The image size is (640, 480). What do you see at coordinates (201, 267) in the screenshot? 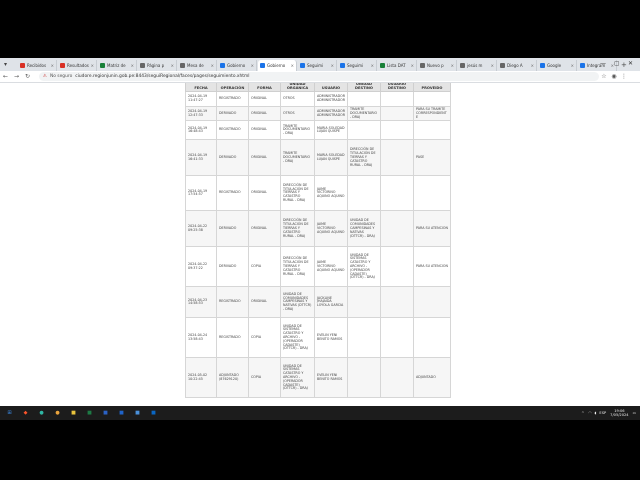
I see `table-cell: 2024-04-22 09:37:22` at bounding box center [201, 267].